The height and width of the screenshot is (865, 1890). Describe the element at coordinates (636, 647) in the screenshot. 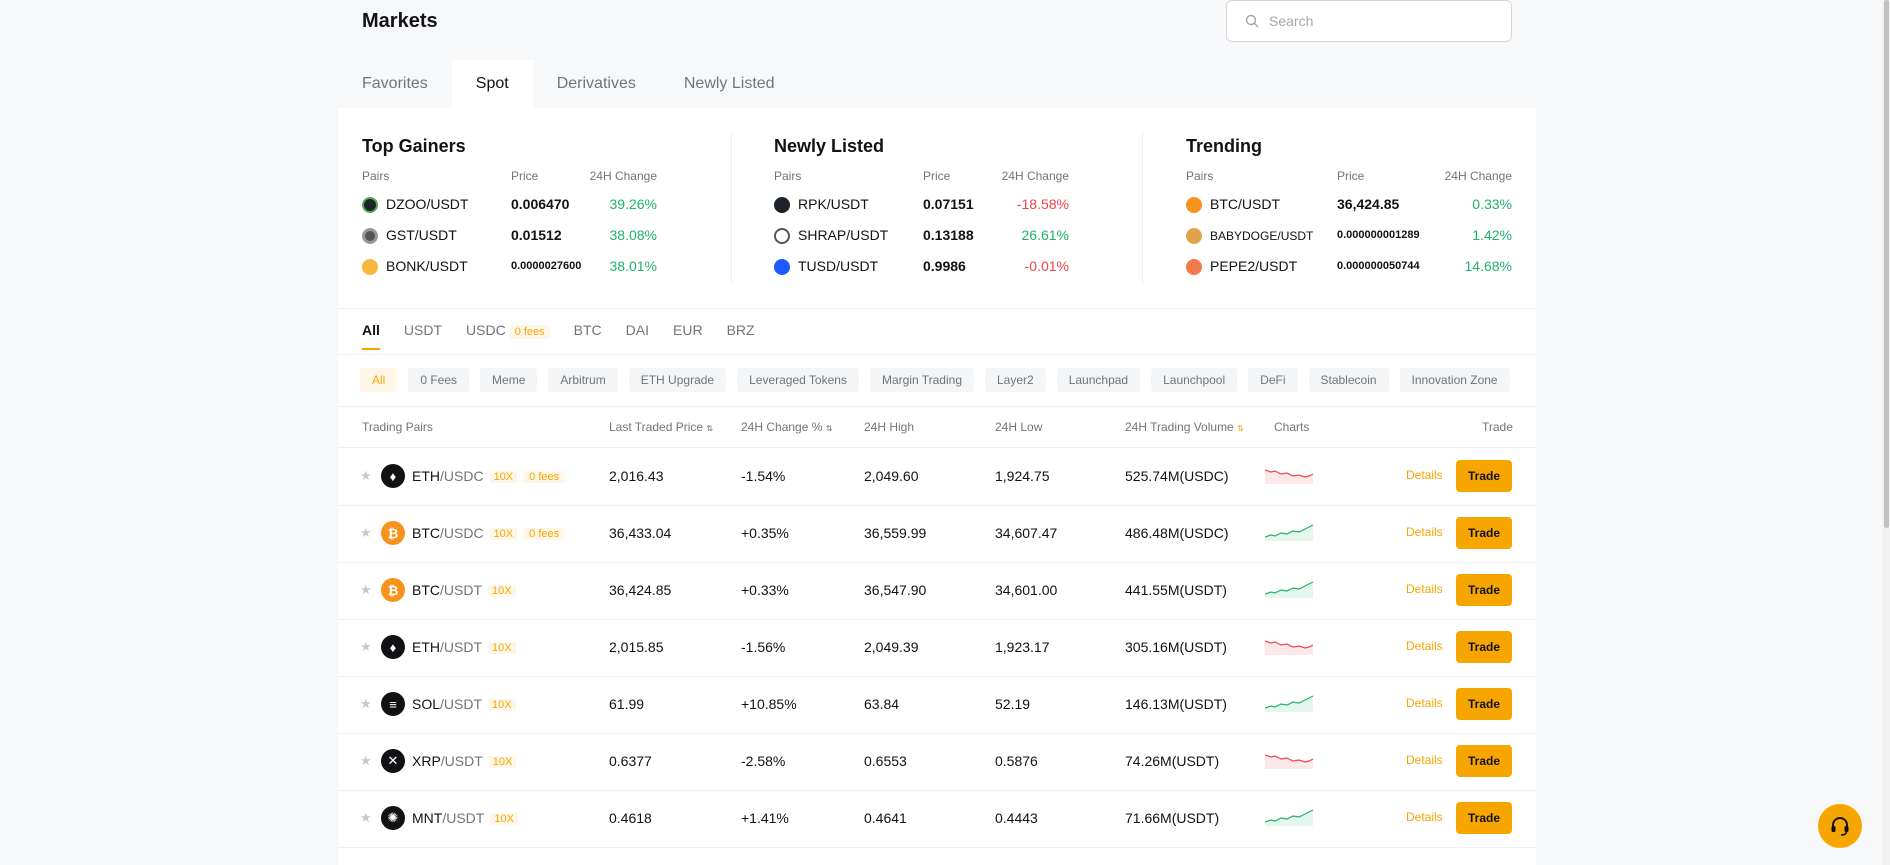

I see `last-price: 2,015.85` at that location.